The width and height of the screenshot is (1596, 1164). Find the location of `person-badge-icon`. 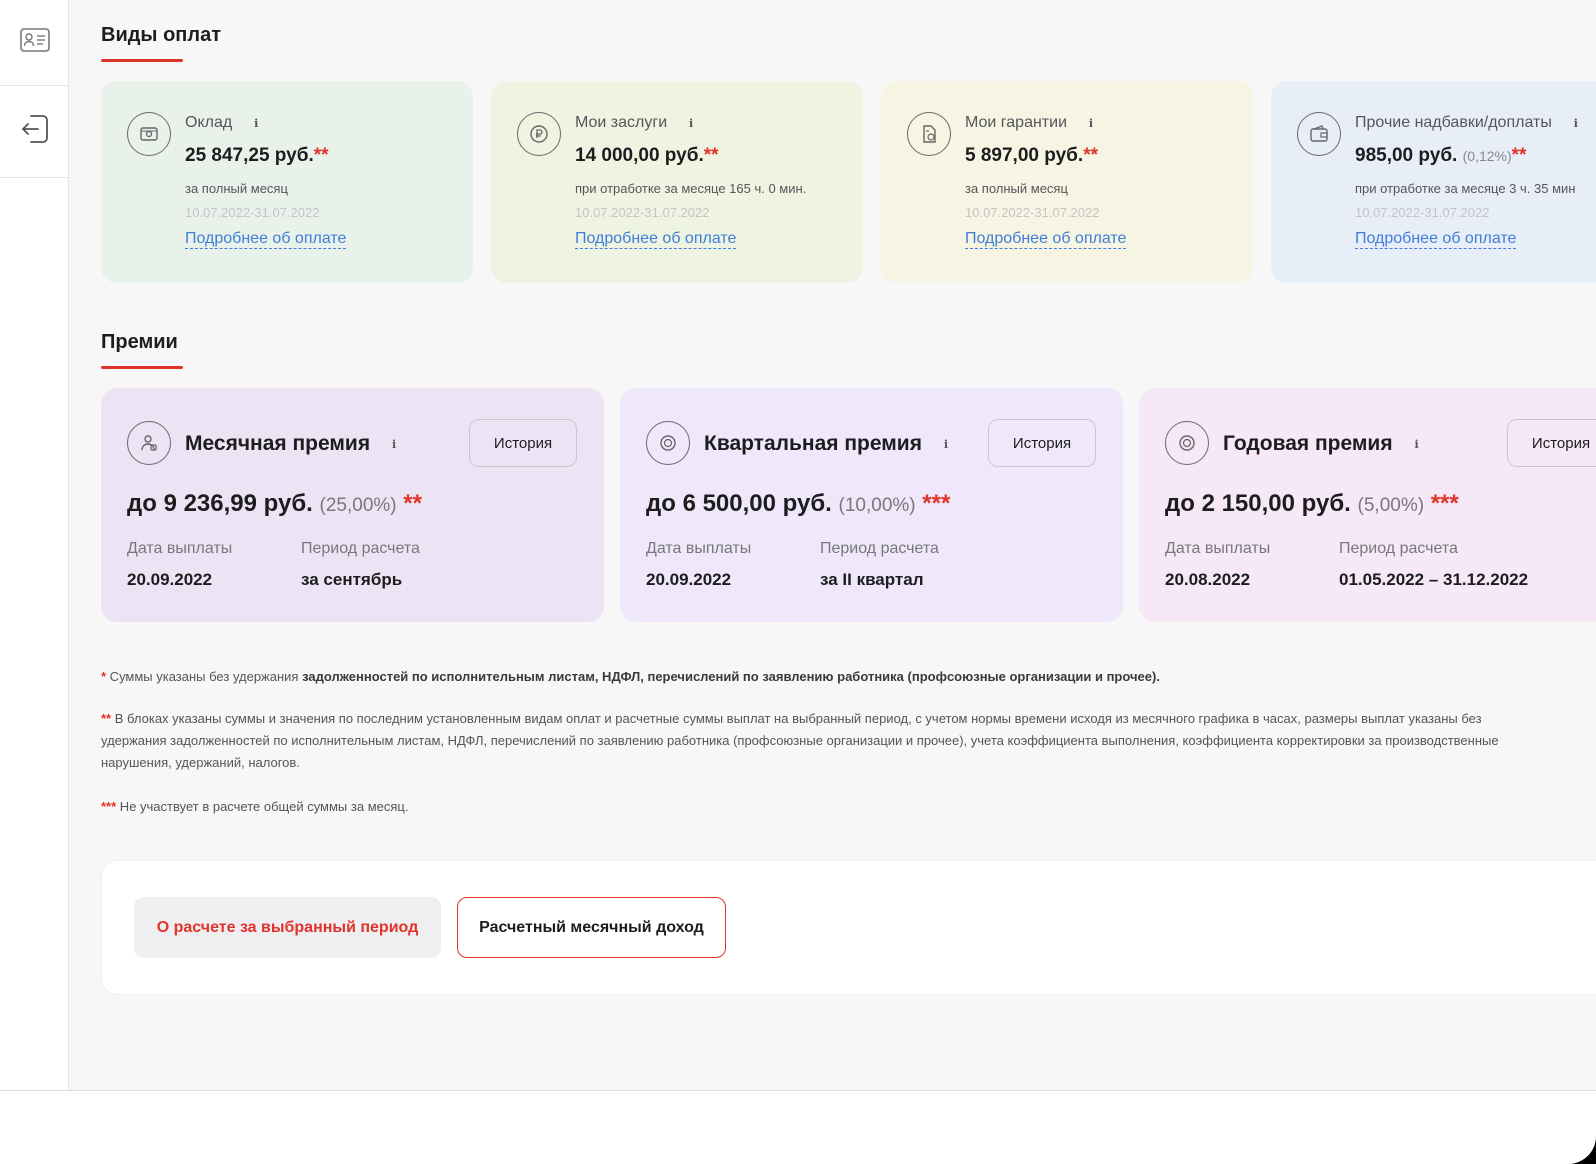

person-badge-icon is located at coordinates (149, 443).